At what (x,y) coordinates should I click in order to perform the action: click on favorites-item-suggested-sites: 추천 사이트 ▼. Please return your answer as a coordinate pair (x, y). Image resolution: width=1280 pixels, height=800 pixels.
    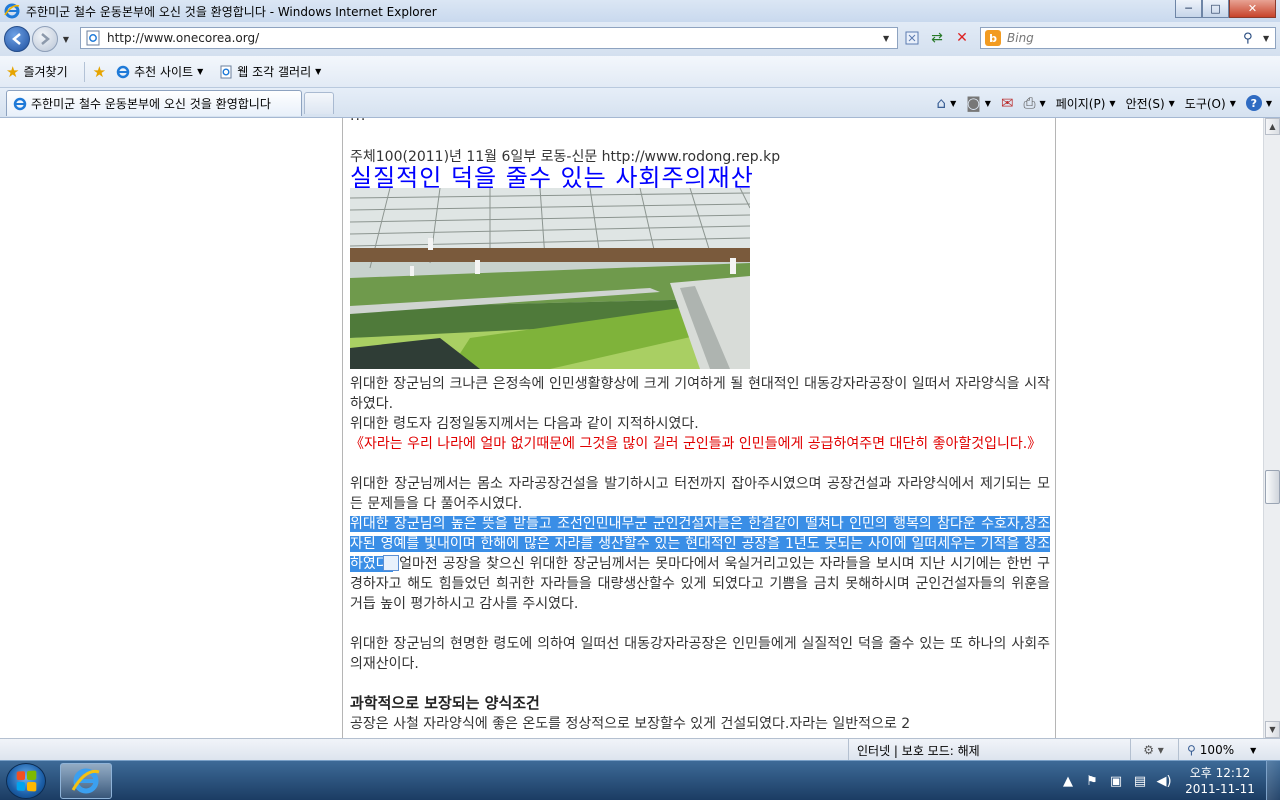
    Looking at the image, I should click on (159, 71).